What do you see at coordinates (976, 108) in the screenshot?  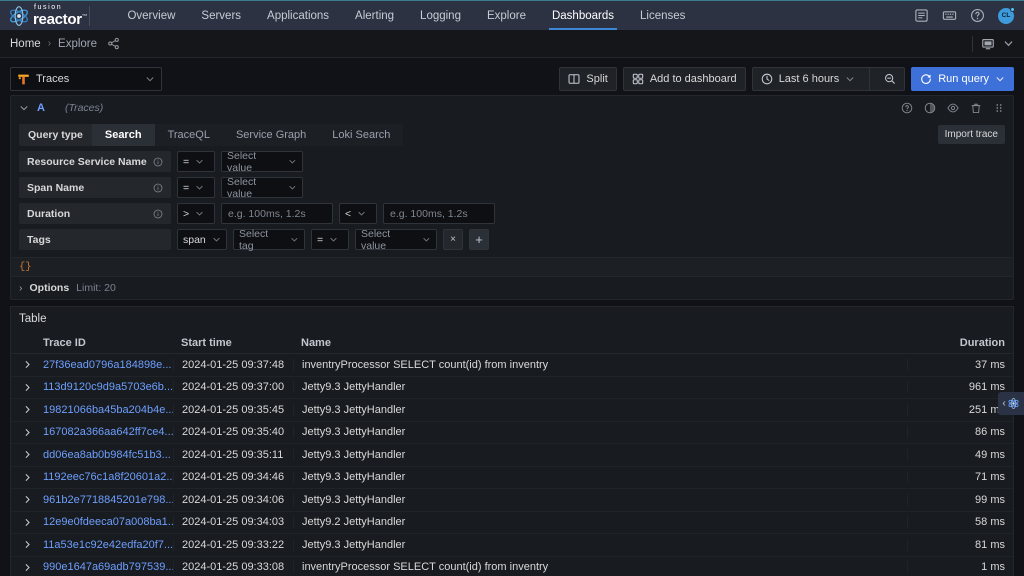 I see `remove-query-icon` at bounding box center [976, 108].